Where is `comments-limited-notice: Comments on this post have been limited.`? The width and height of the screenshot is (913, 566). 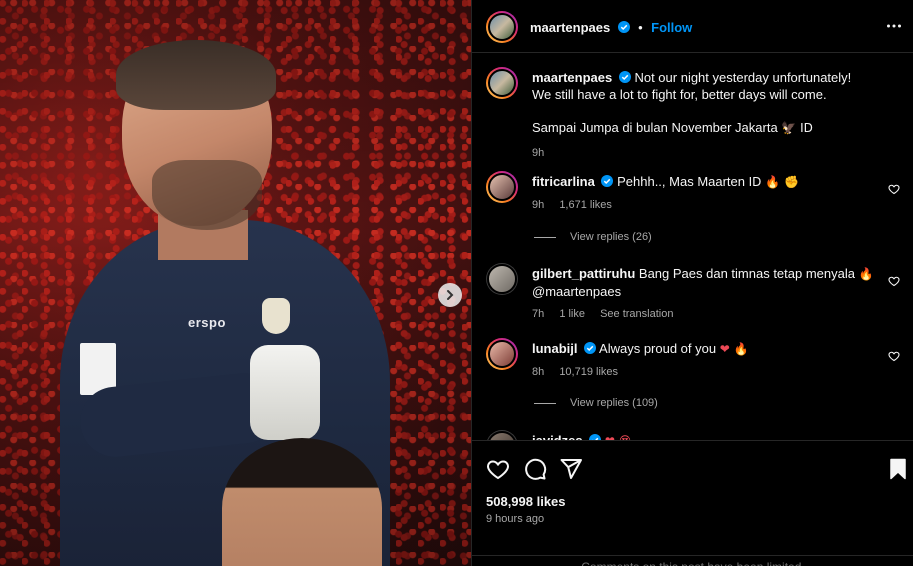 comments-limited-notice: Comments on this post have been limited. is located at coordinates (692, 560).